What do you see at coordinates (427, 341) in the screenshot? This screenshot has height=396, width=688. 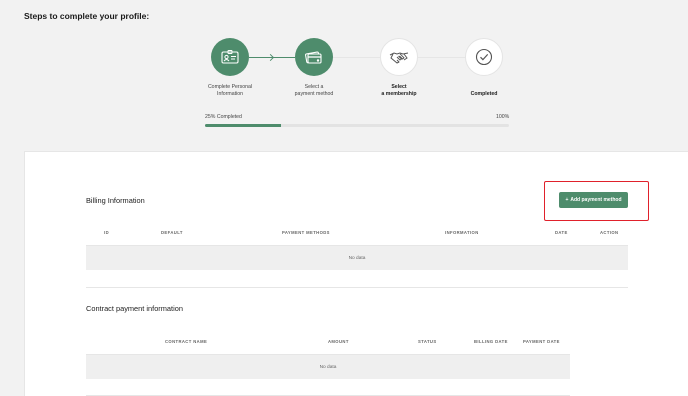 I see `column-header: STATUS` at bounding box center [427, 341].